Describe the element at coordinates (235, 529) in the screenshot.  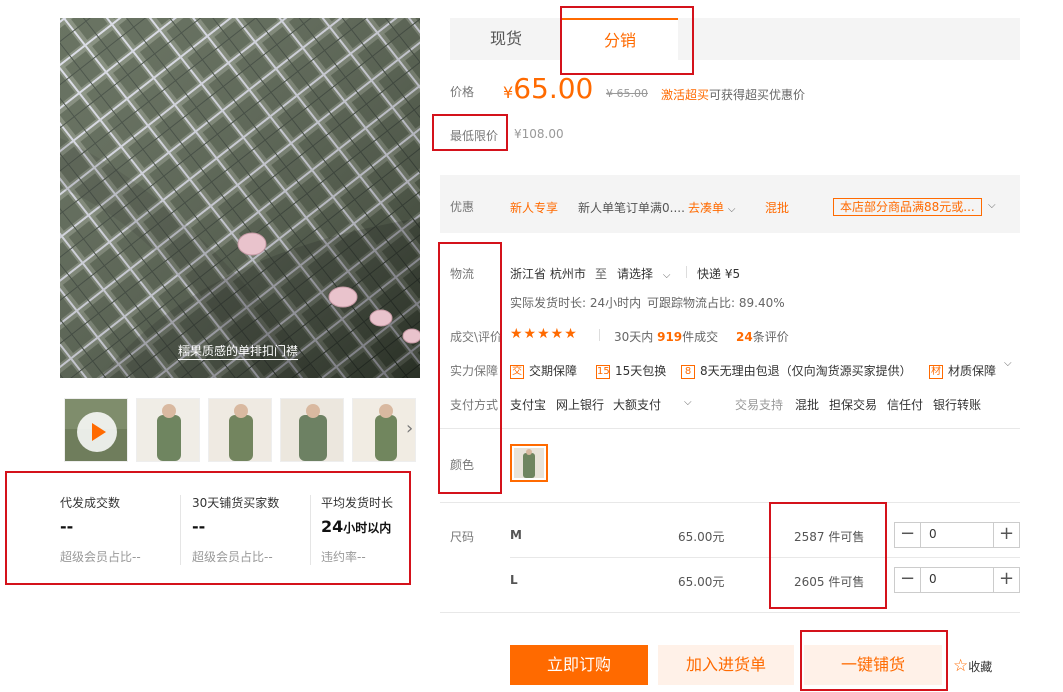
I see `stat-buyers: 30天铺货买家数 -- 超级会员占比--` at that location.